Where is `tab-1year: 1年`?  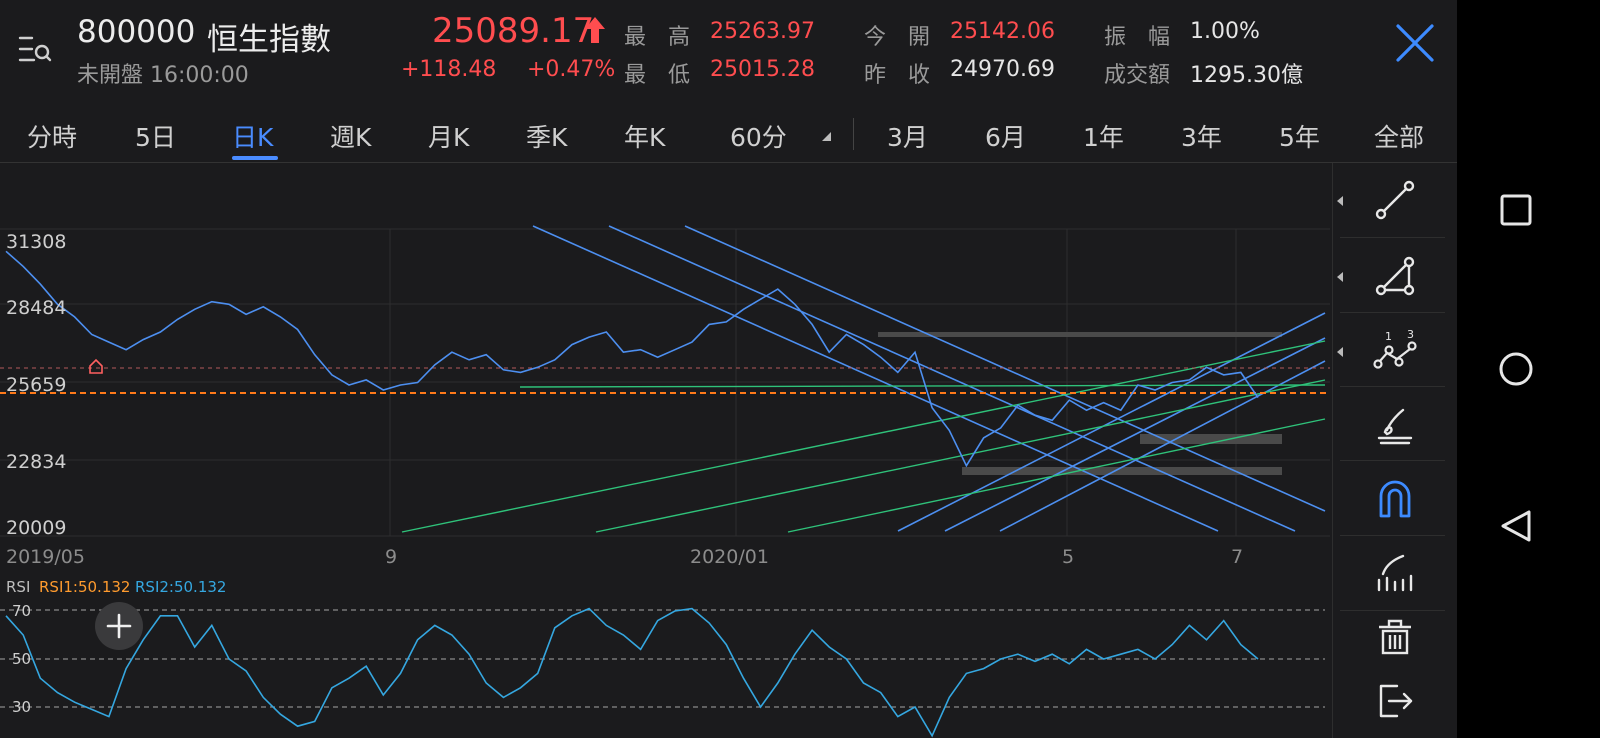
tab-1year: 1年 is located at coordinates (1103, 136).